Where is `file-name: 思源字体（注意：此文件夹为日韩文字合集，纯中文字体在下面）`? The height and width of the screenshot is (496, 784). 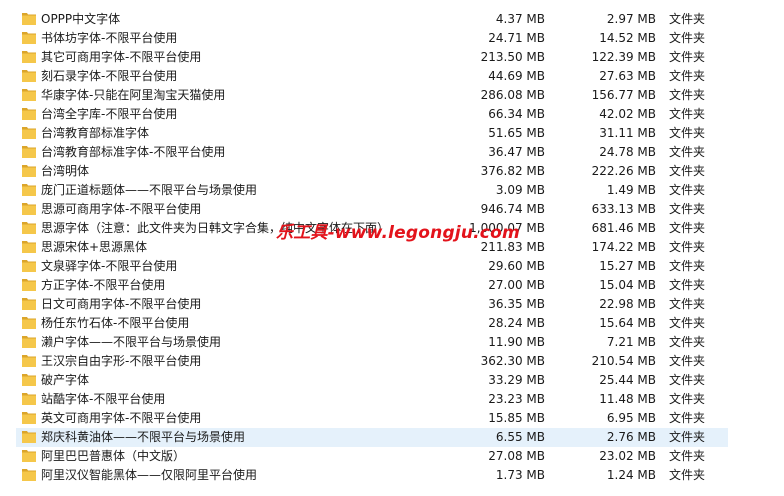
file-name: 思源字体（注意：此文件夹为日韩文字合集，纯中文字体在下面） is located at coordinates (215, 228).